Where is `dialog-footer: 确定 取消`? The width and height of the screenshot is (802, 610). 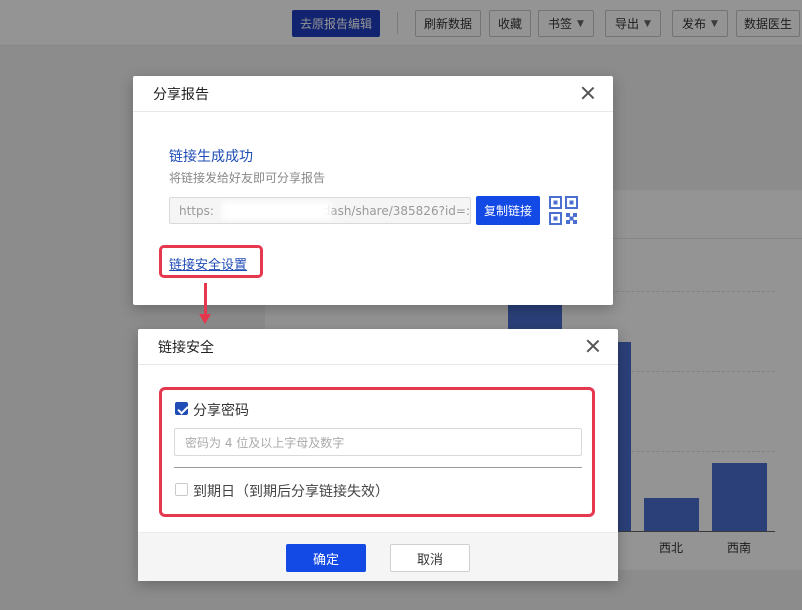
dialog-footer: 确定 取消 is located at coordinates (378, 556).